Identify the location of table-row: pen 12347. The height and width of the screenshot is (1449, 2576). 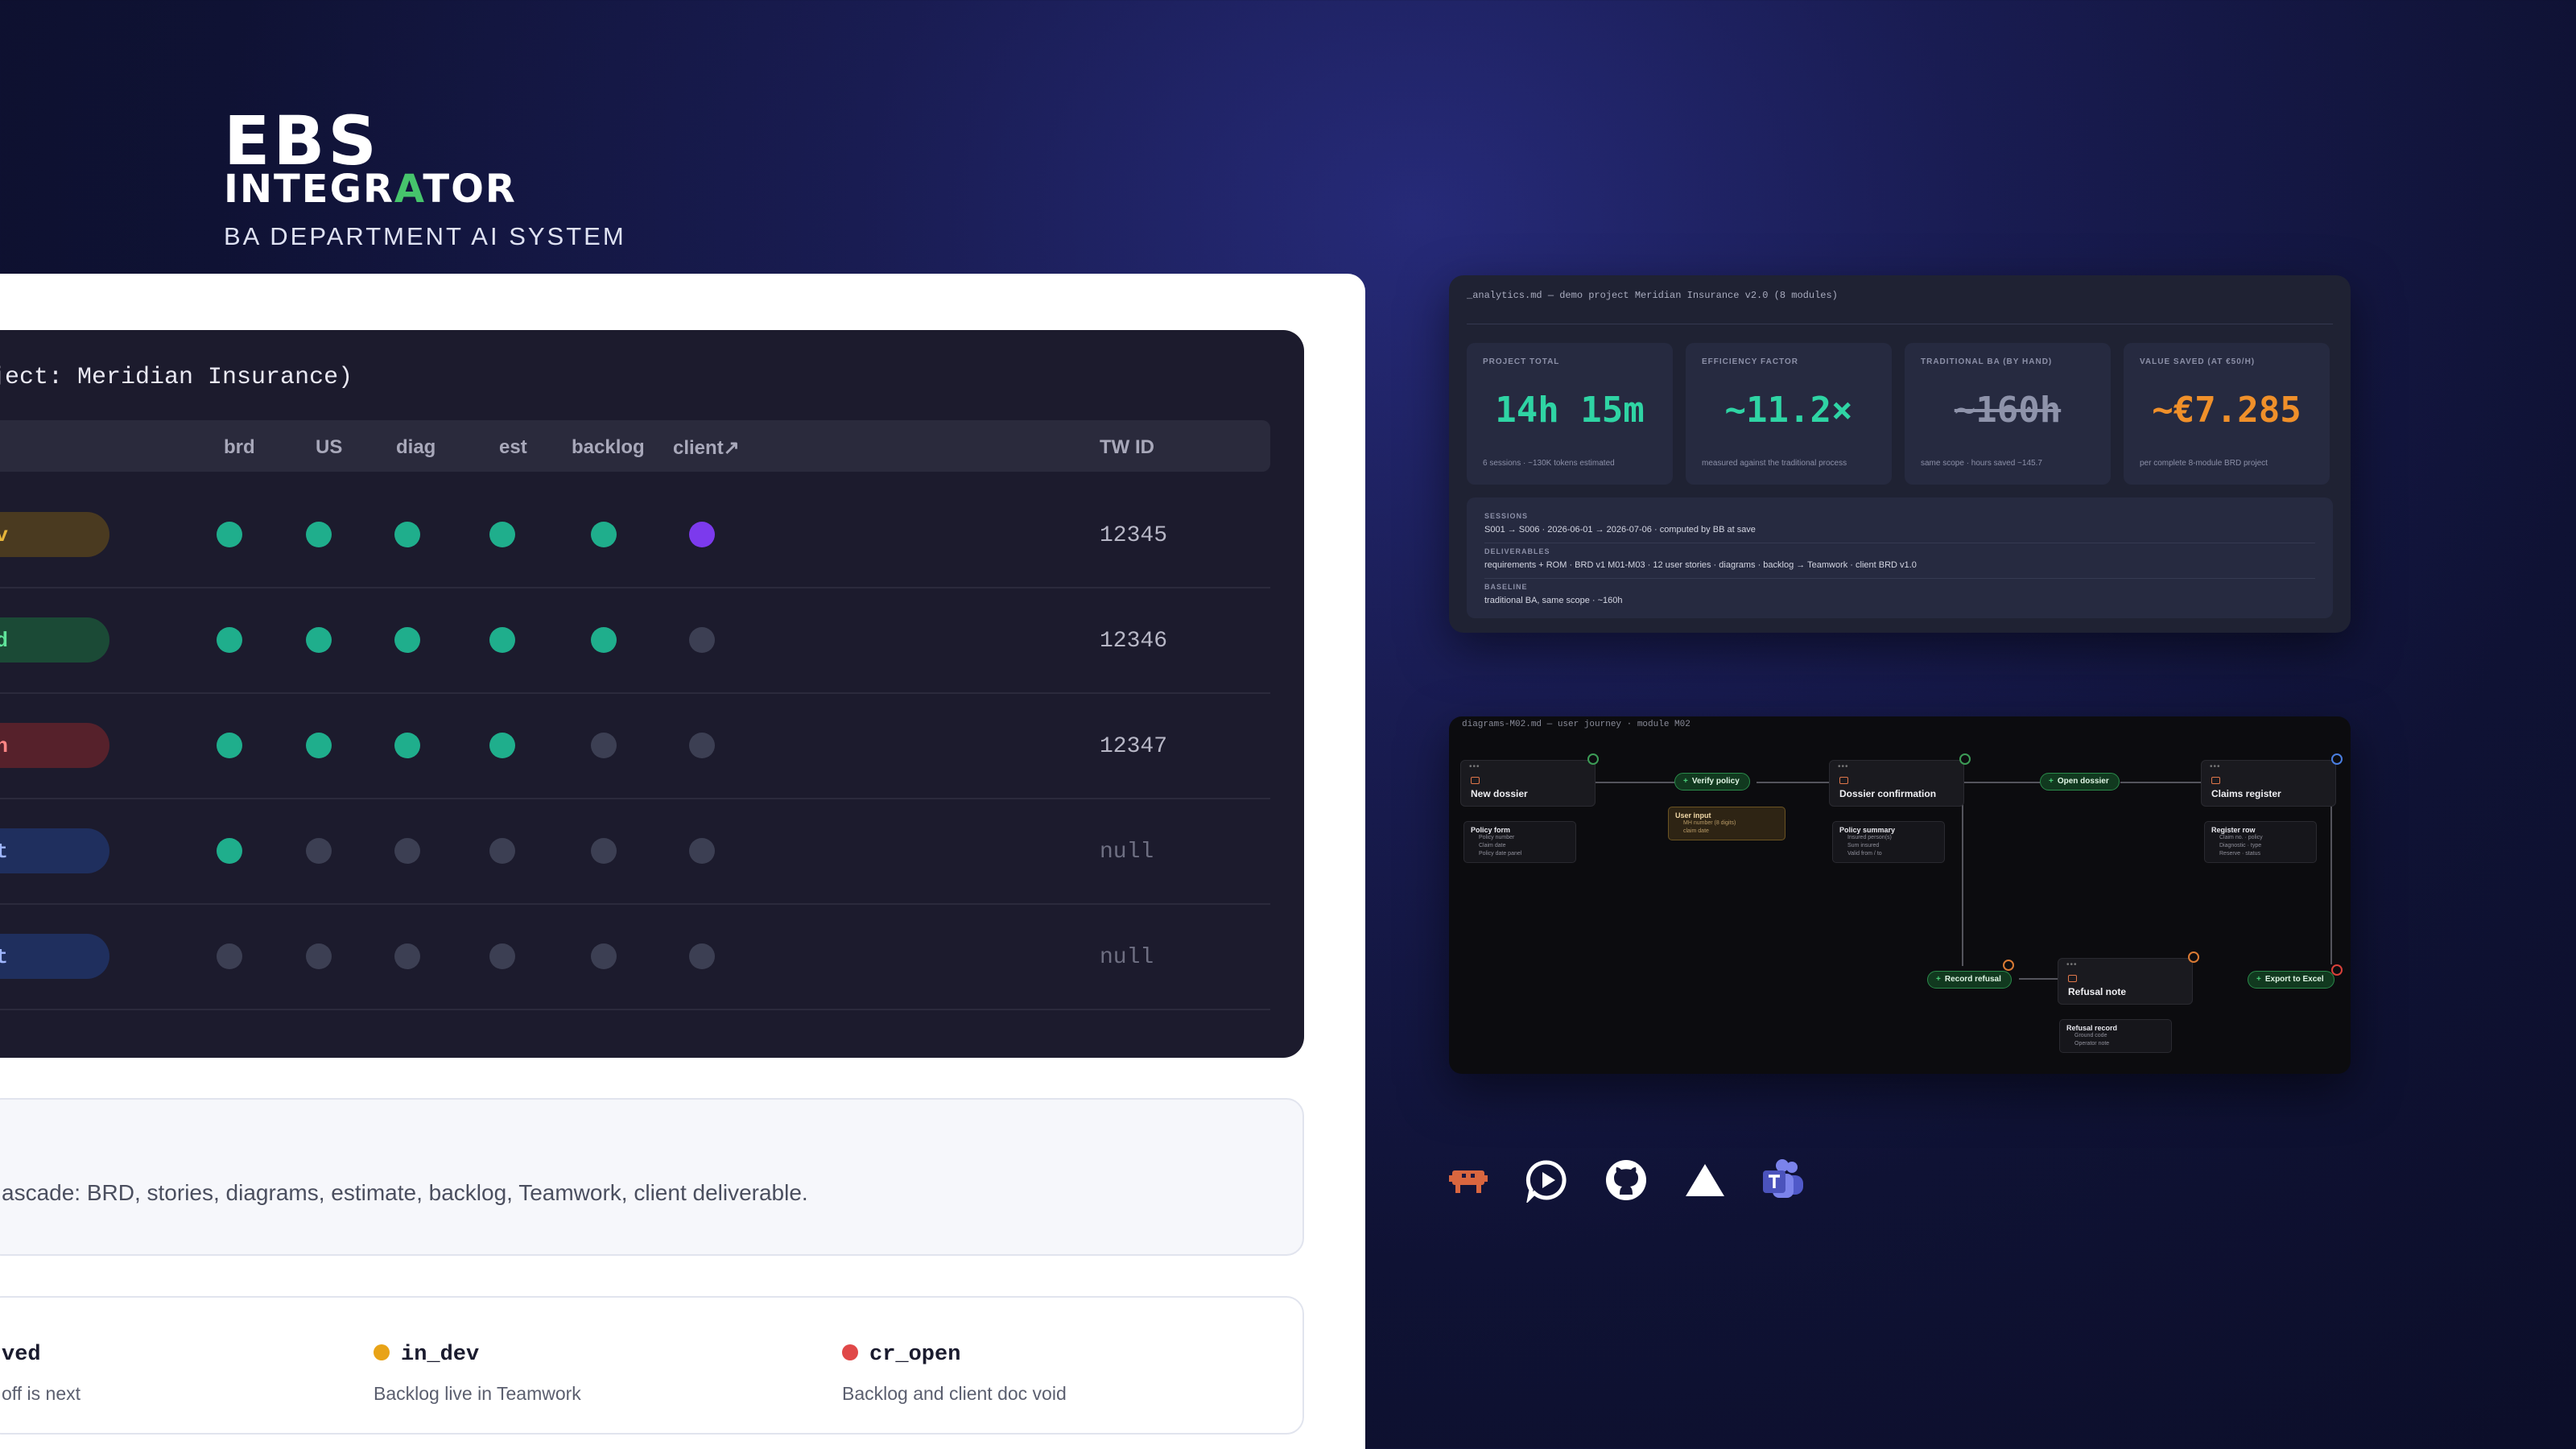
(635, 746).